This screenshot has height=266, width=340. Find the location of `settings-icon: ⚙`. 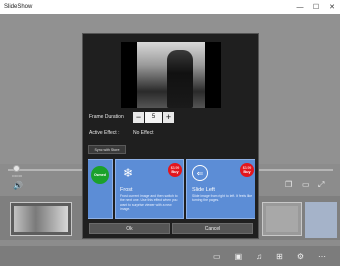

settings-icon: ⚙ is located at coordinates (300, 256).